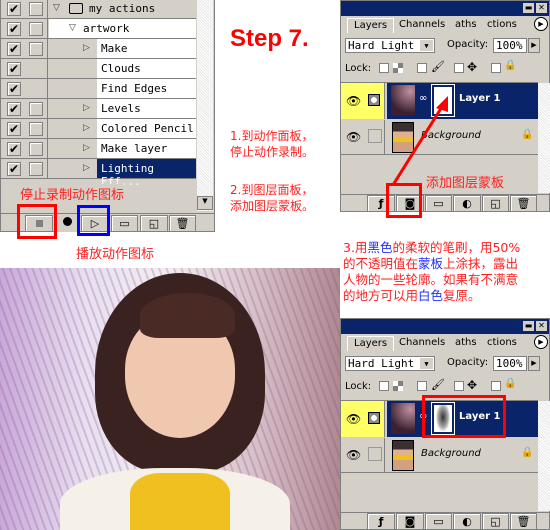 The height and width of the screenshot is (530, 550). What do you see at coordinates (404, 200) in the screenshot?
I see `mask-button-highlight-box` at bounding box center [404, 200].